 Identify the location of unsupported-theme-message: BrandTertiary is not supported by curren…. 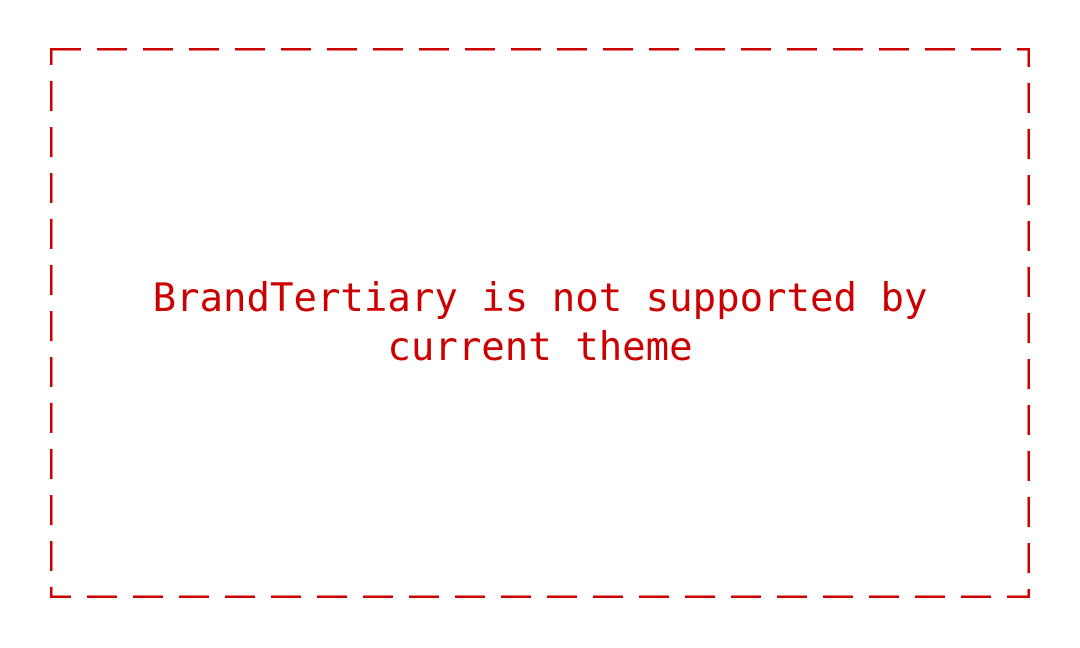
(540, 323).